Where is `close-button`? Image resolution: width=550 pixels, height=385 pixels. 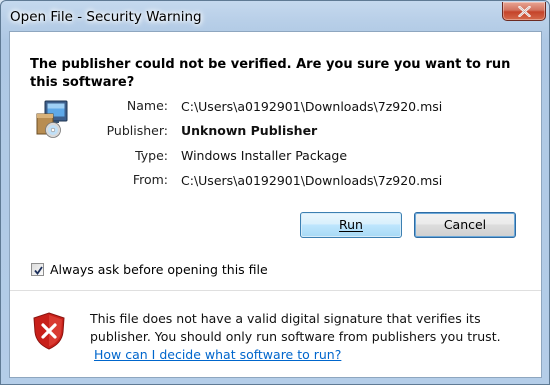 close-button is located at coordinates (524, 11).